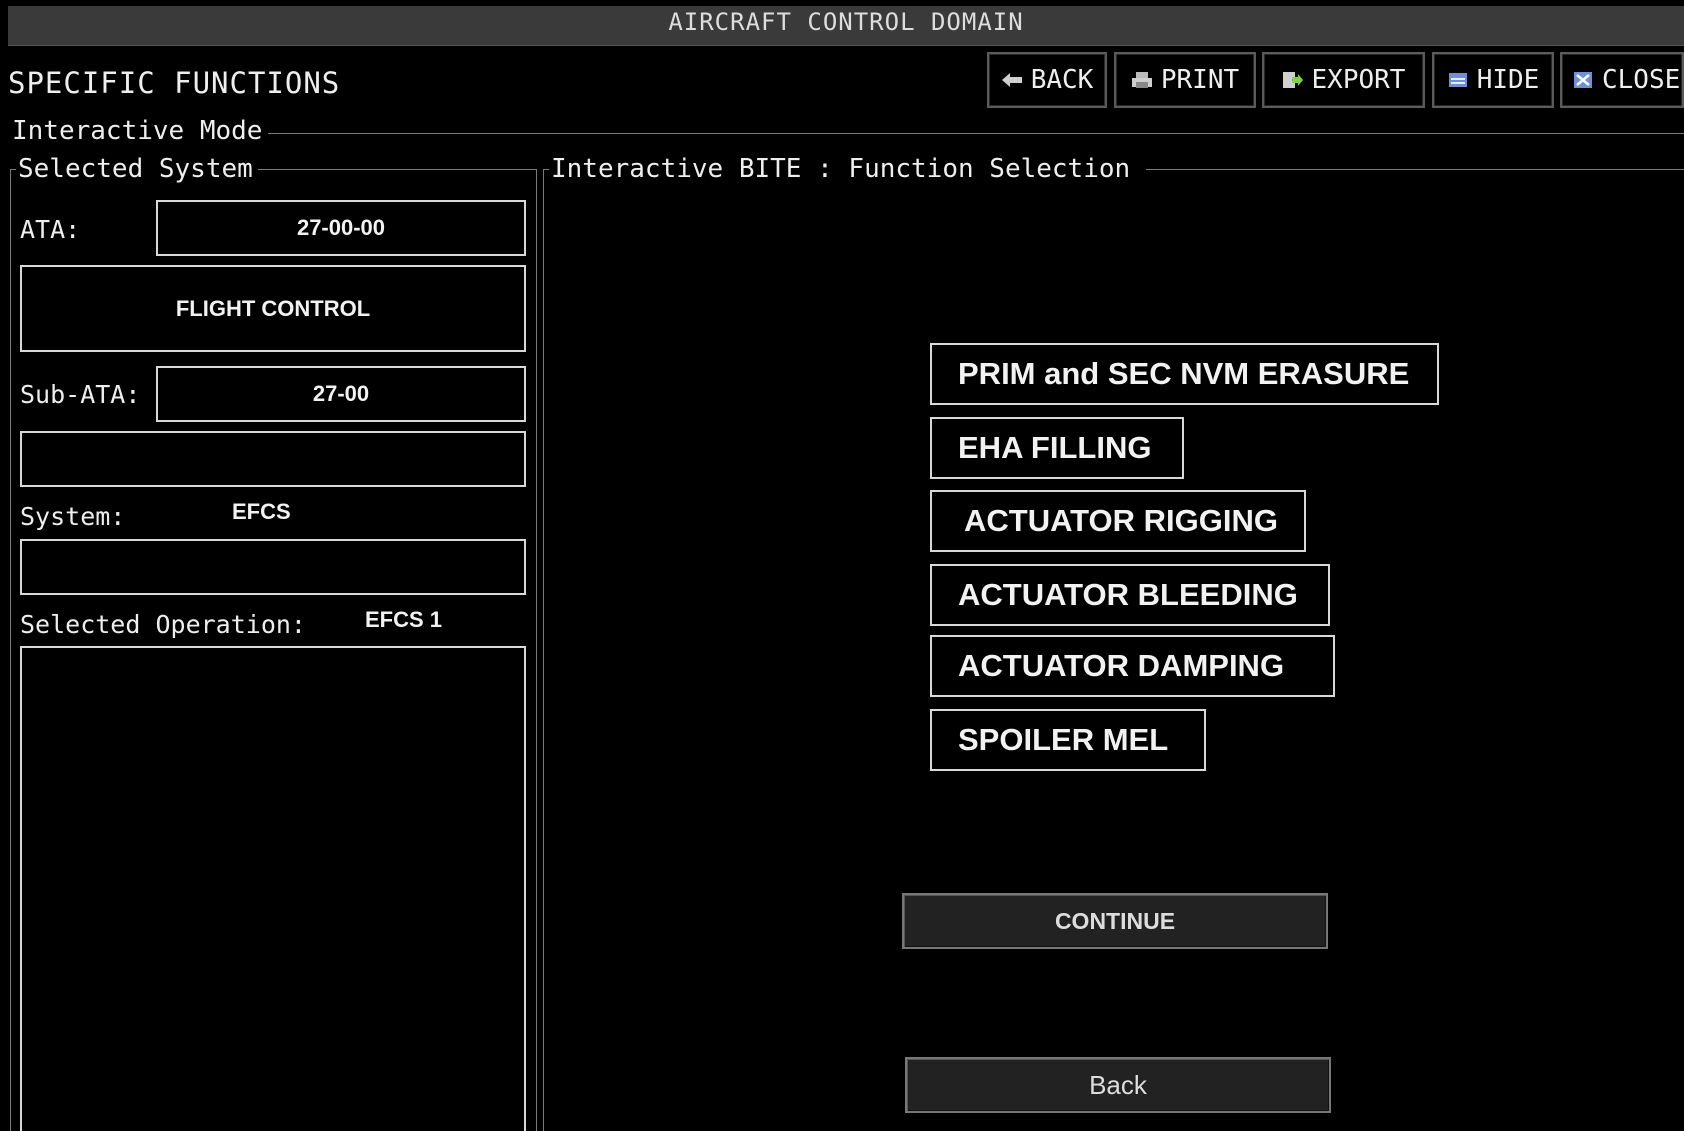 Image resolution: width=1684 pixels, height=1131 pixels. I want to click on ata-field: 27-00-00, so click(341, 228).